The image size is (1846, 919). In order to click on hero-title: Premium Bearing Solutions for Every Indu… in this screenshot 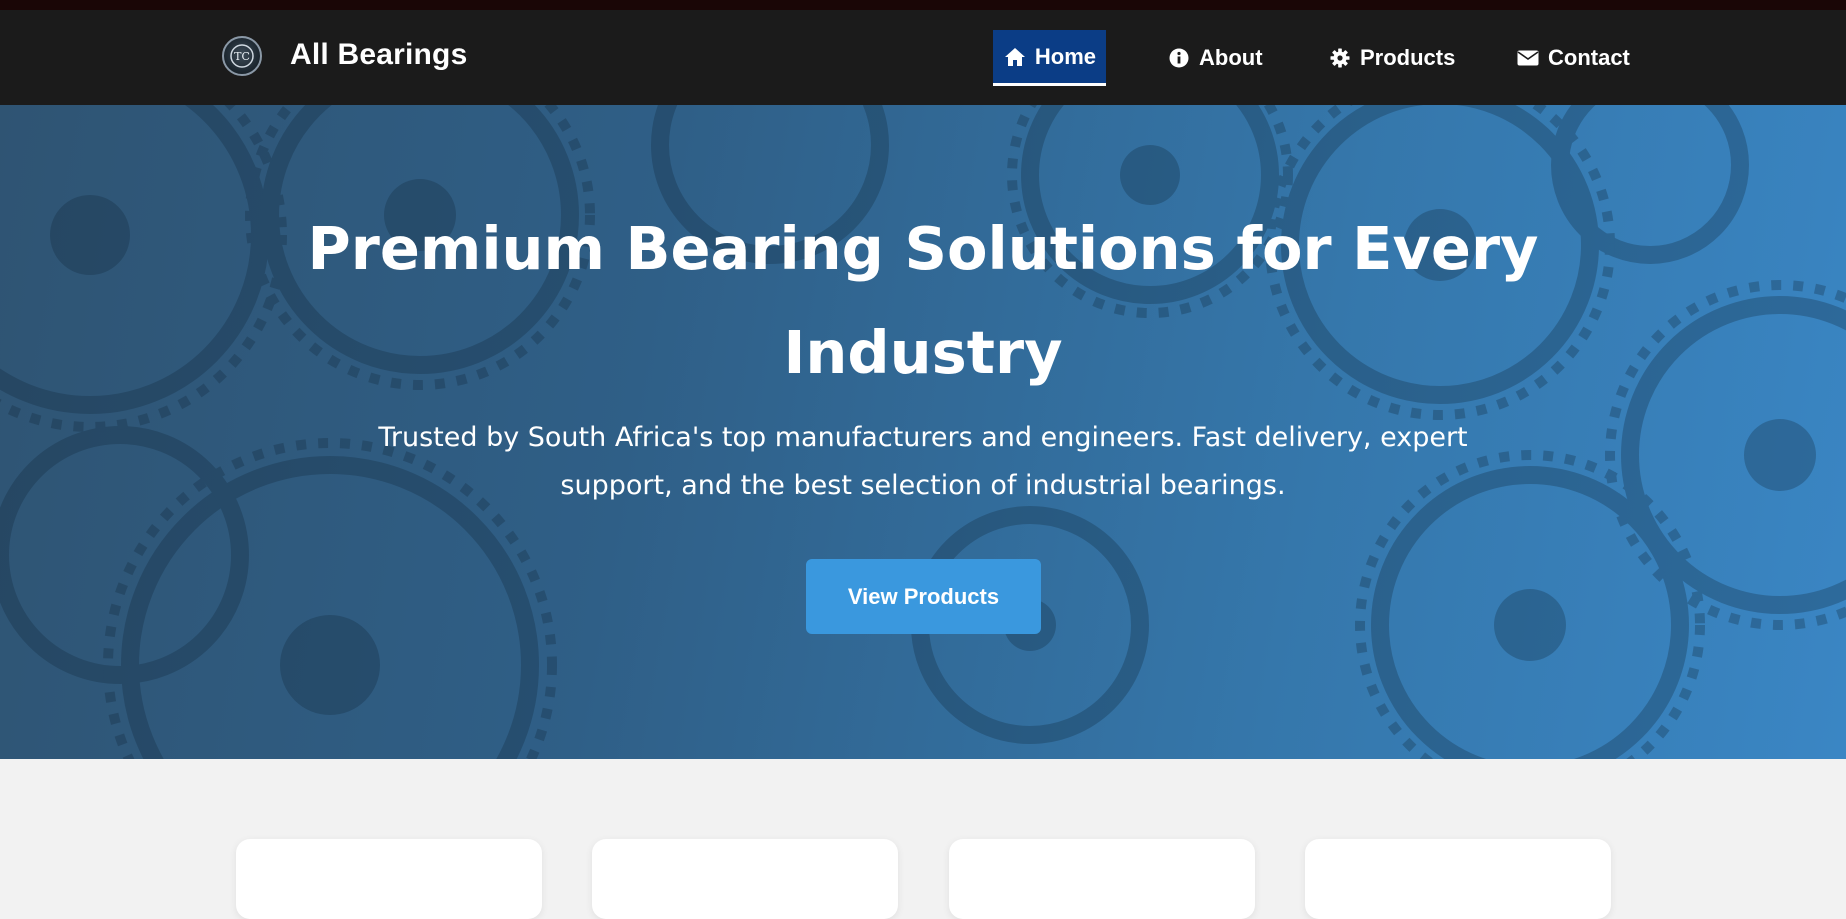, I will do `click(923, 300)`.